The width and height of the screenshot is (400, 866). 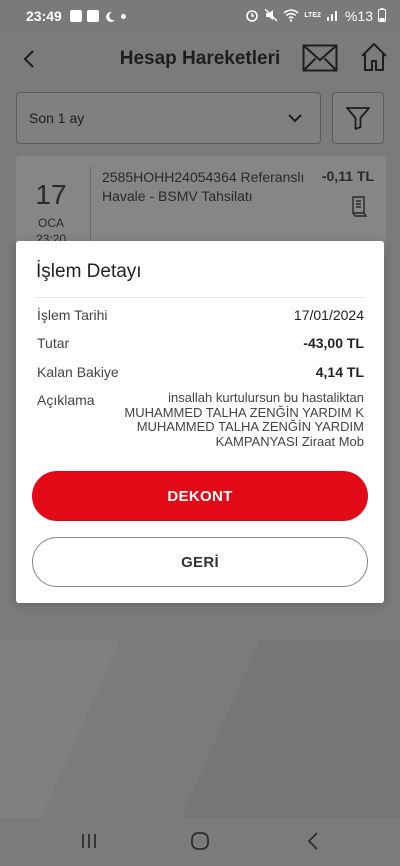 What do you see at coordinates (44, 16) in the screenshot?
I see `status-time: 23:49` at bounding box center [44, 16].